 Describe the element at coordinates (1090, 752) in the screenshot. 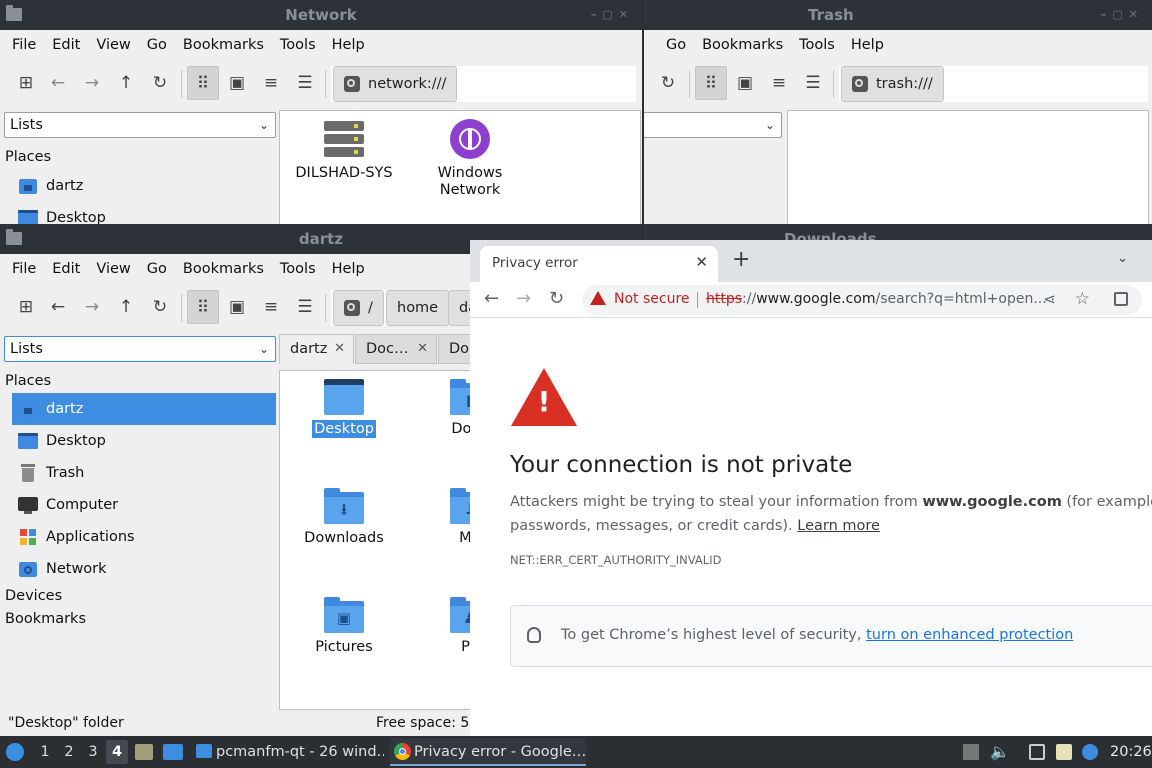

I see `notification-icon` at that location.